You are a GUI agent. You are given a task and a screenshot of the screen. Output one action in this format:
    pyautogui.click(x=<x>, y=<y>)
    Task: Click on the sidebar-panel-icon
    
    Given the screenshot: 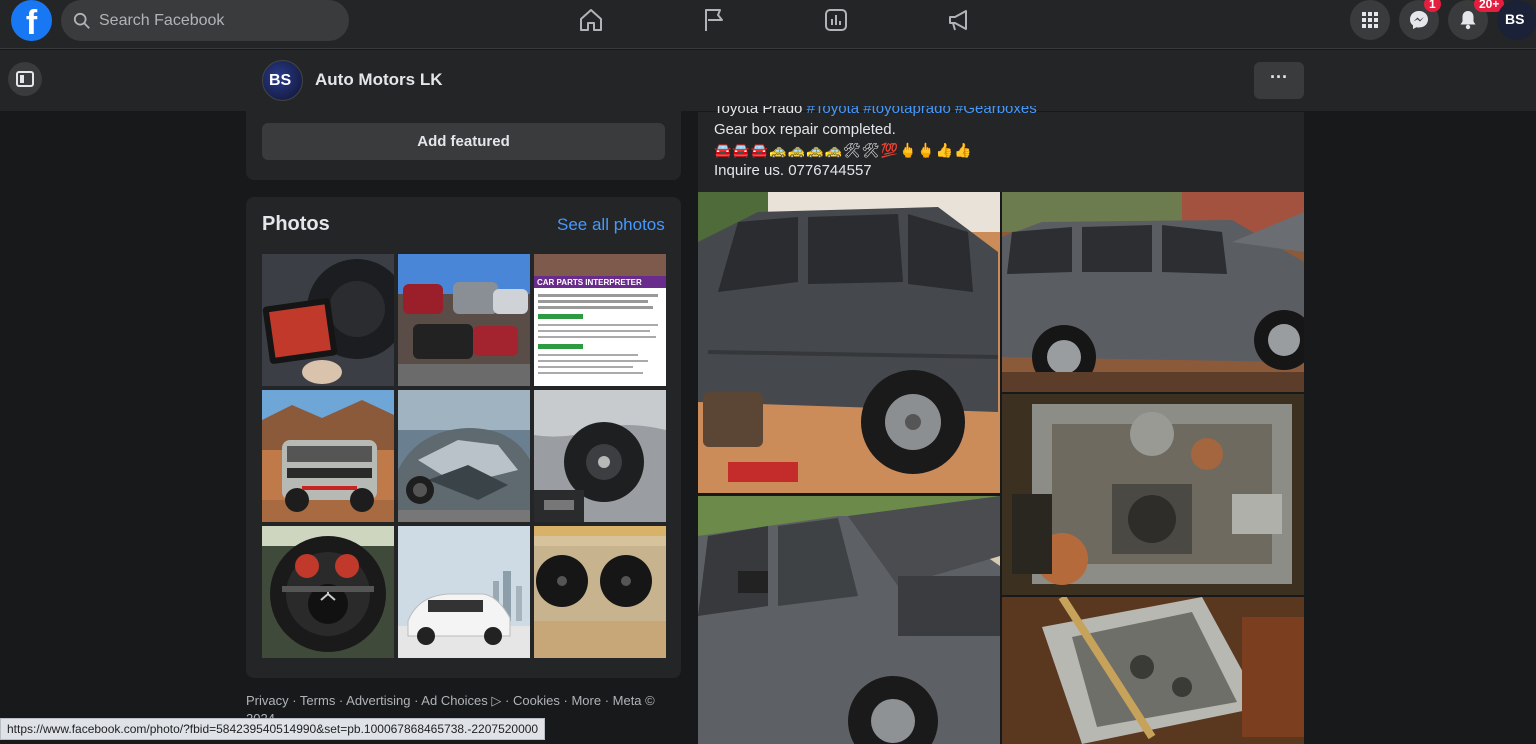 What is the action you would take?
    pyautogui.click(x=25, y=79)
    